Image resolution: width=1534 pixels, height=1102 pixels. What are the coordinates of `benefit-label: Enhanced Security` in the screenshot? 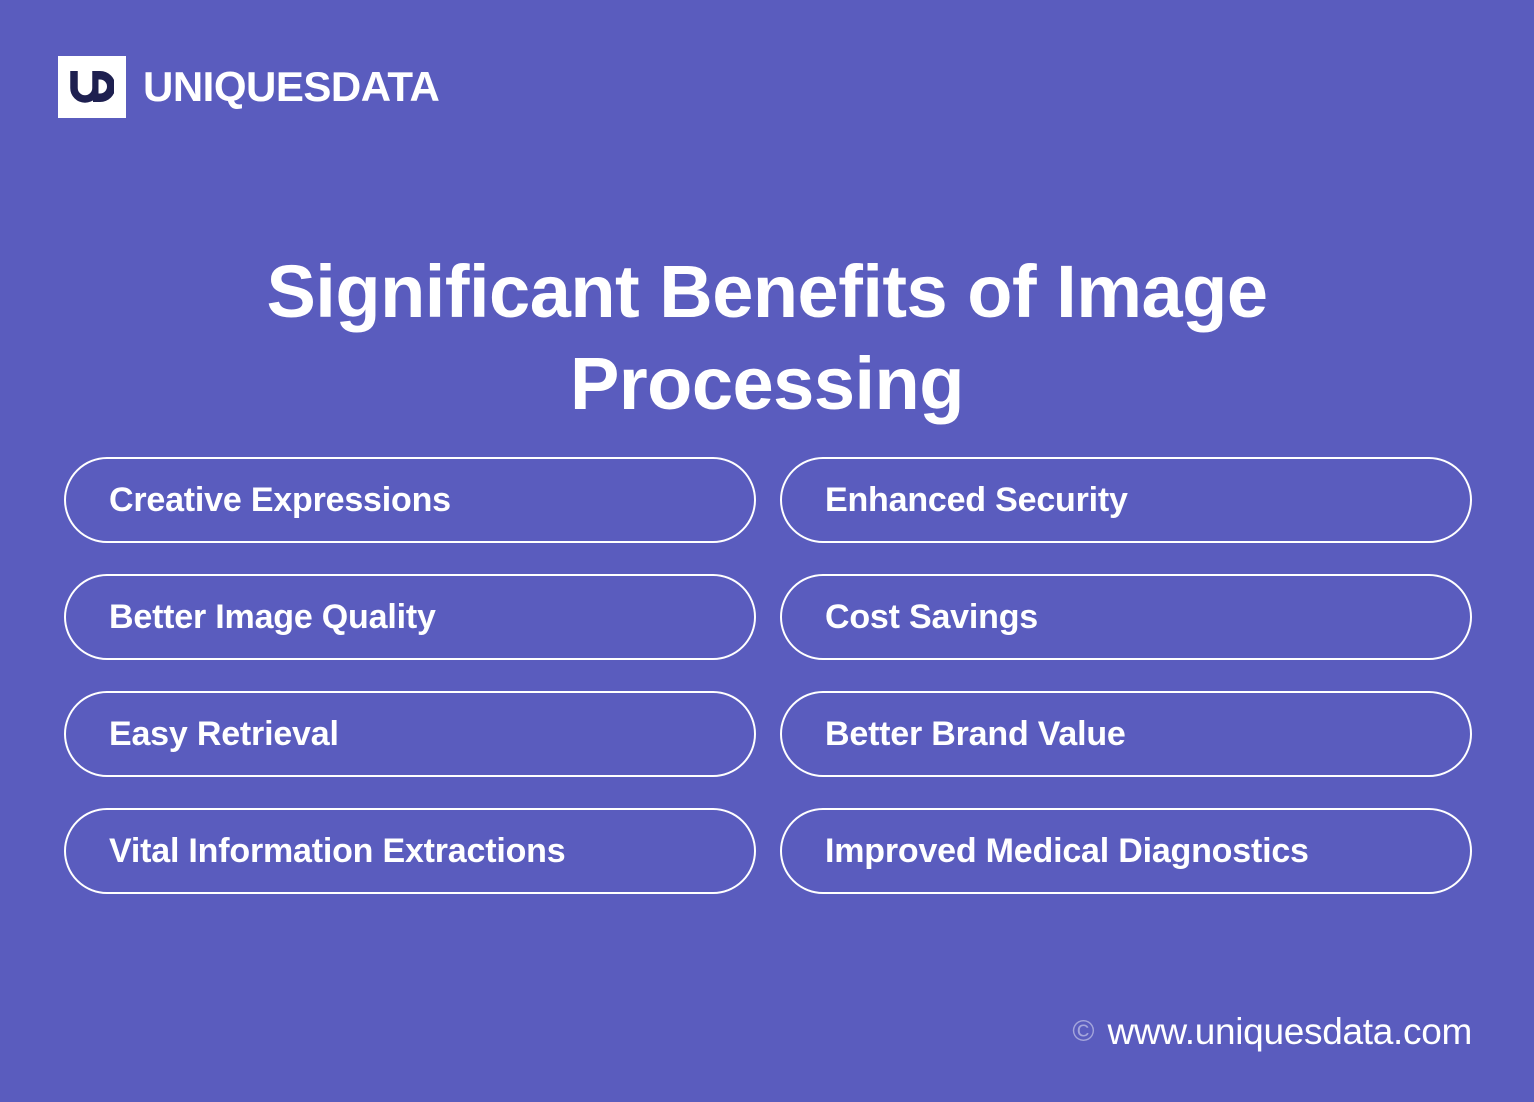 It's located at (976, 500).